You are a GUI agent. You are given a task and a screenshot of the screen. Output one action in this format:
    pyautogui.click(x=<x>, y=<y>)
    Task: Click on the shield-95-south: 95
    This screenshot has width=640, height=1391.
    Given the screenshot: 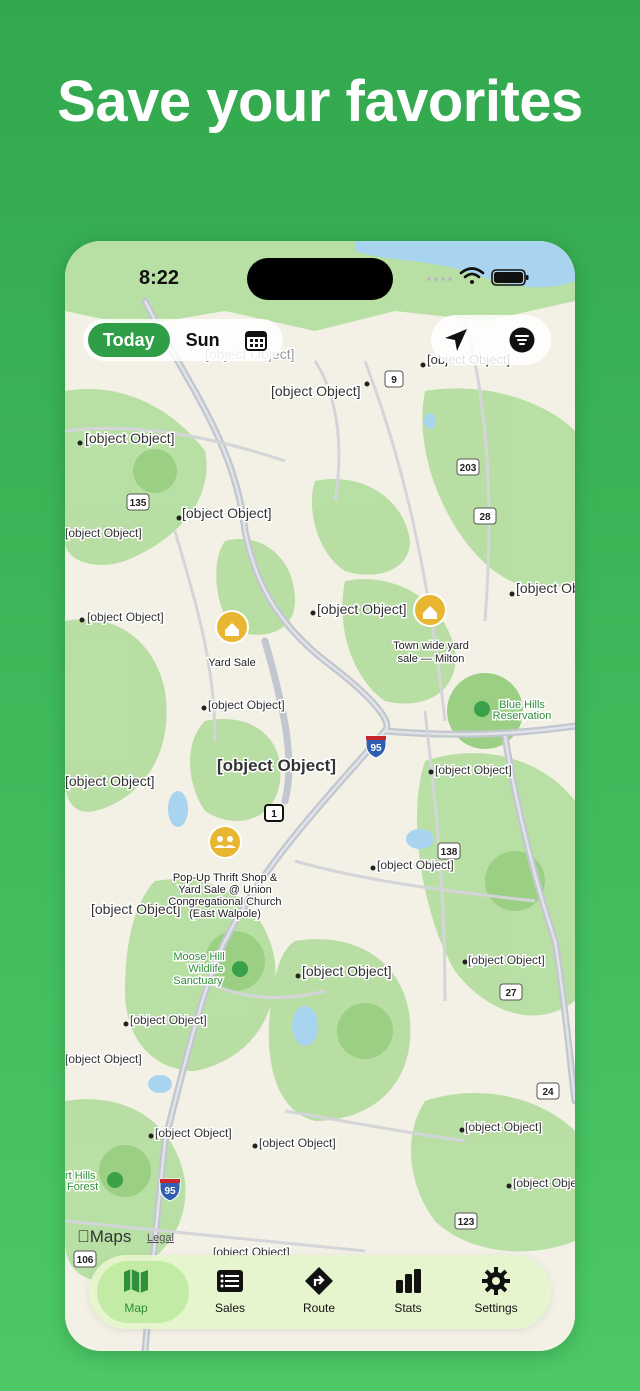 What is the action you would take?
    pyautogui.click(x=170, y=1191)
    